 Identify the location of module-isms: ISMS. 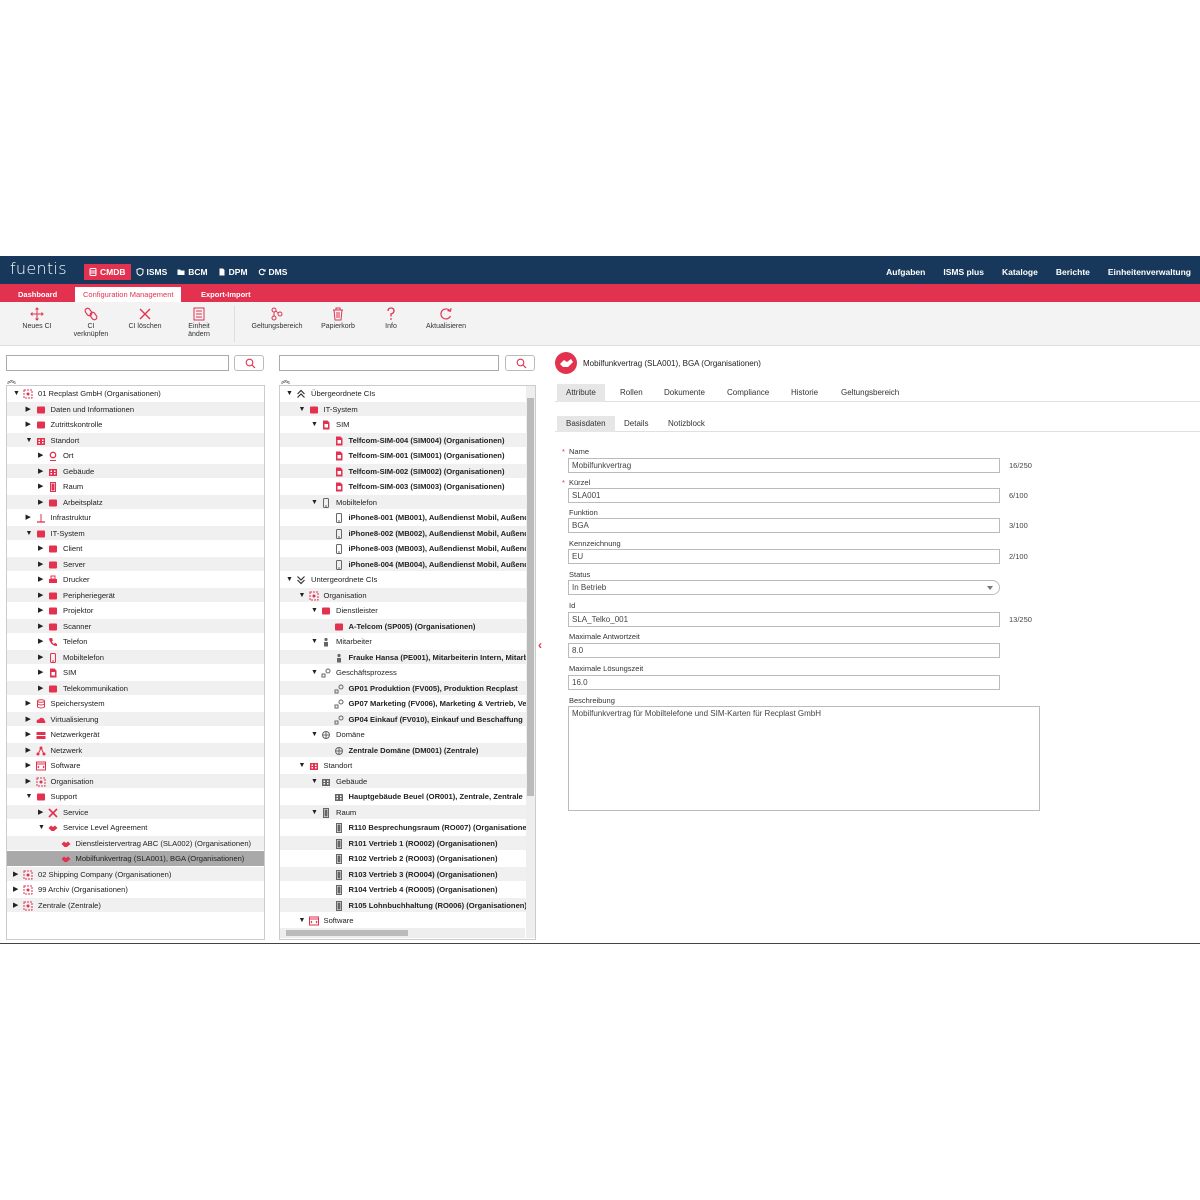
(152, 272).